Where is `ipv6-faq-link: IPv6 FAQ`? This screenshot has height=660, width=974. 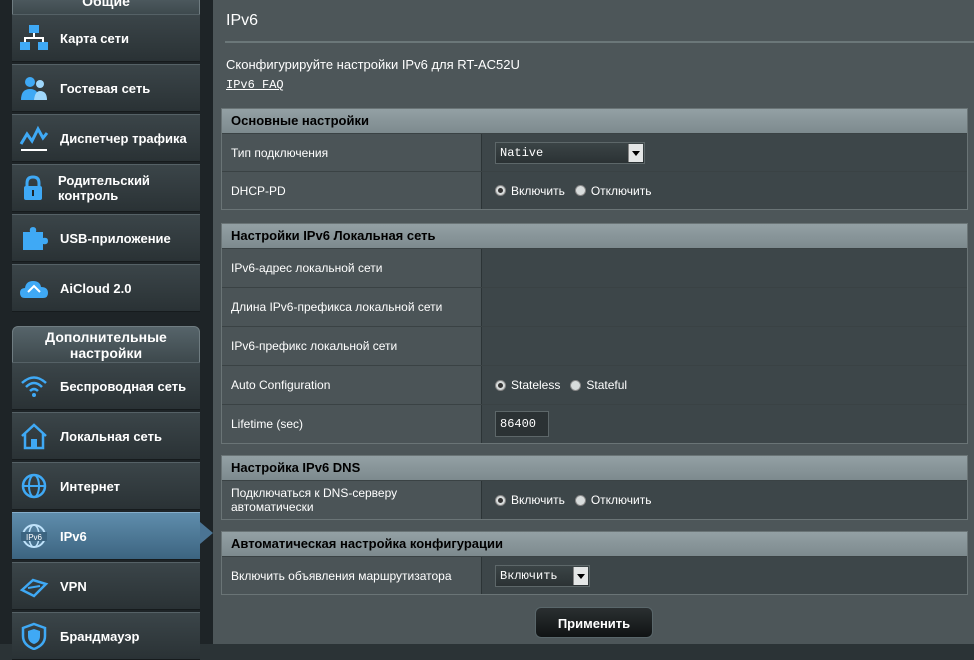 ipv6-faq-link: IPv6 FAQ is located at coordinates (255, 85).